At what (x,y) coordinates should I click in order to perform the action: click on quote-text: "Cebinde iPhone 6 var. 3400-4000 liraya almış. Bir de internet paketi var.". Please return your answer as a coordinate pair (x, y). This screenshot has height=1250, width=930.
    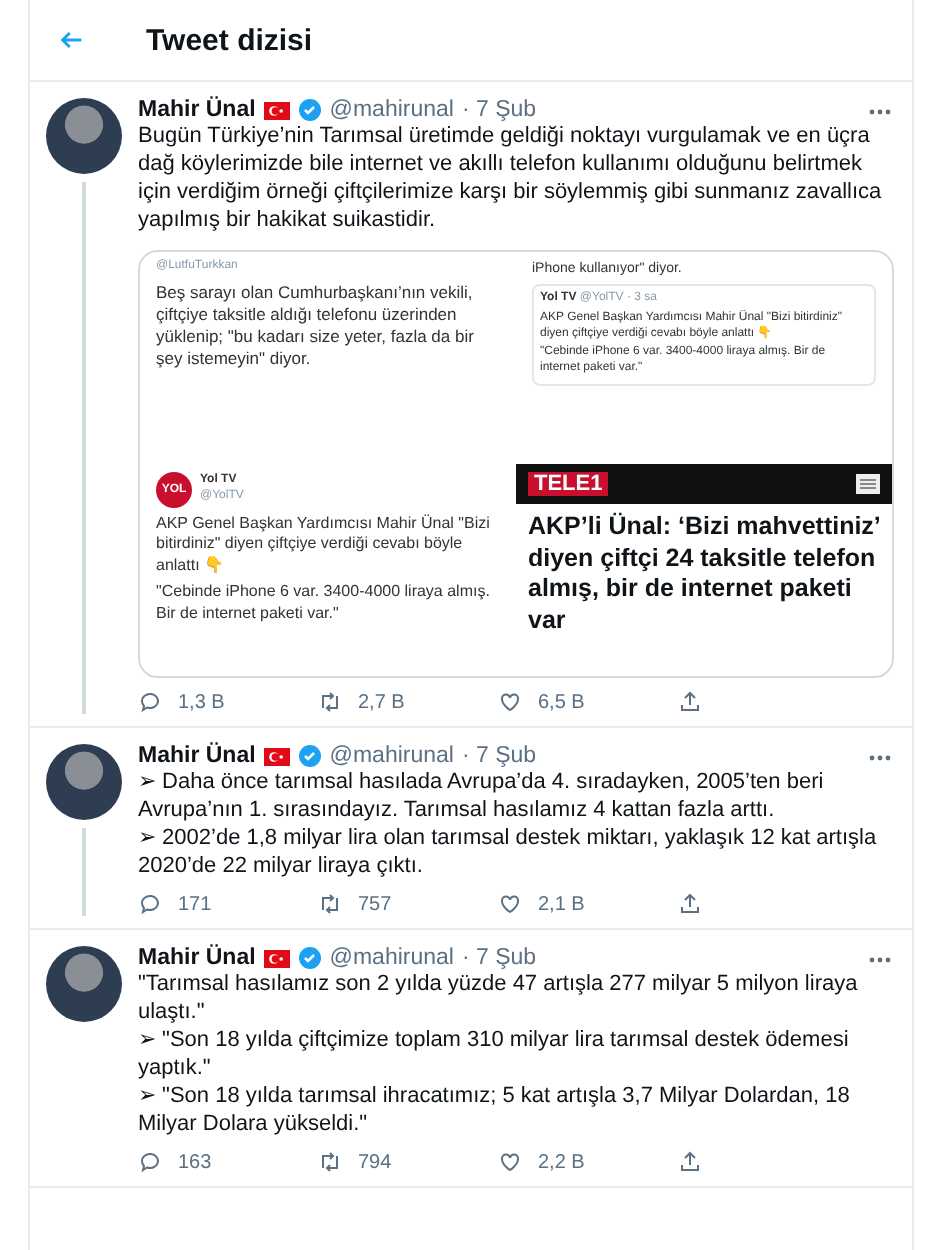
    Looking at the image, I should click on (324, 603).